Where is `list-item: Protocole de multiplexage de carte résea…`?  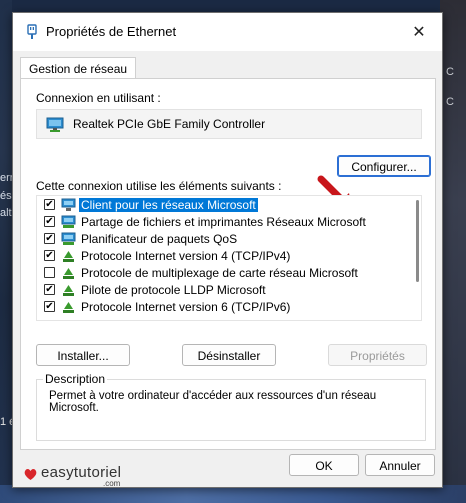
list-item: Protocole de multiplexage de carte résea… is located at coordinates (222, 273).